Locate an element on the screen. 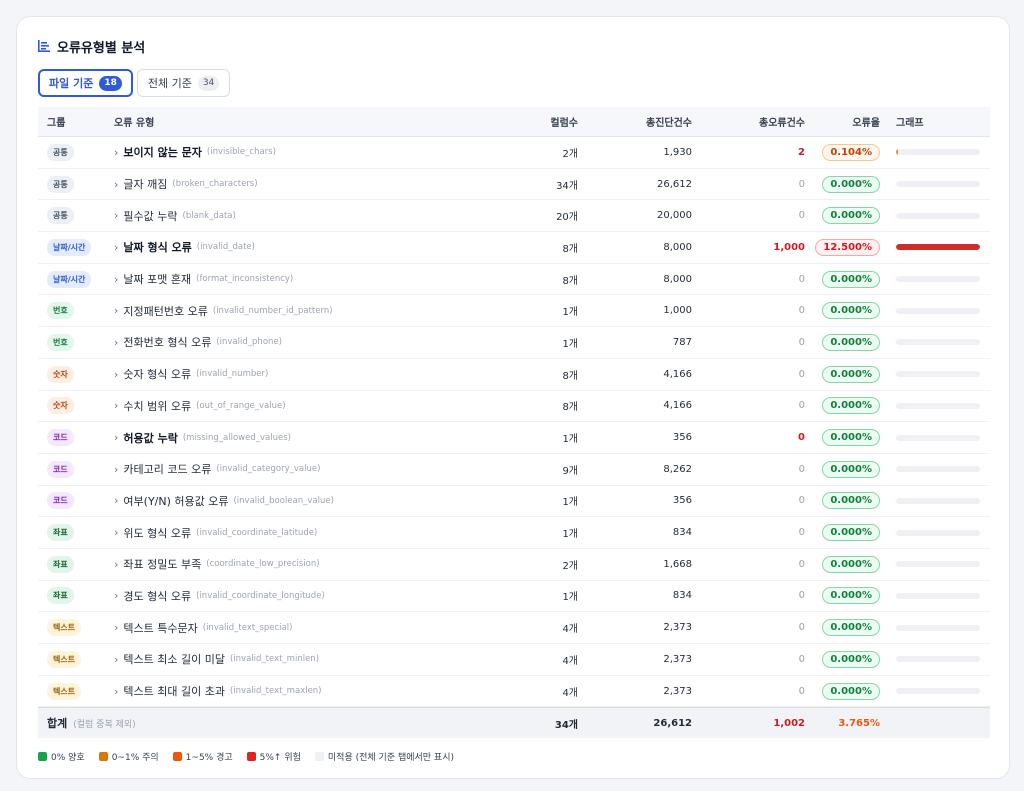 The image size is (1024, 791). tab-count-badge: 34 is located at coordinates (208, 83).